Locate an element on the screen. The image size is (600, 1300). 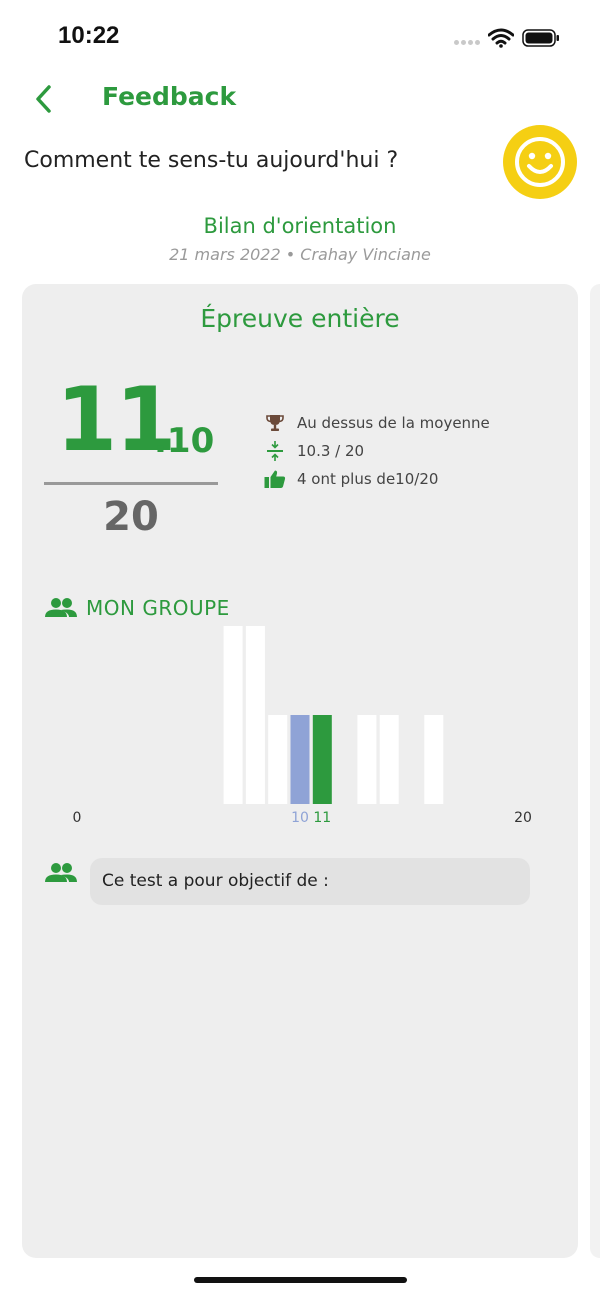
trophy-icon is located at coordinates (275, 423).